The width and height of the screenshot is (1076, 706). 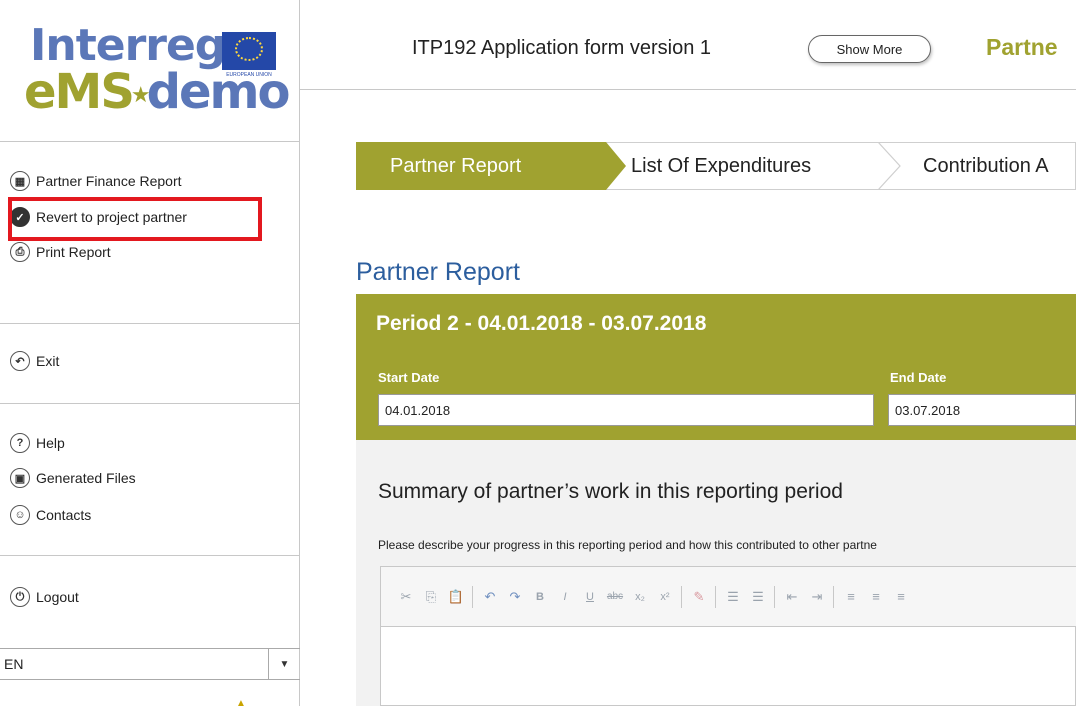 I want to click on increase-indent-icon: ⇥, so click(x=817, y=597).